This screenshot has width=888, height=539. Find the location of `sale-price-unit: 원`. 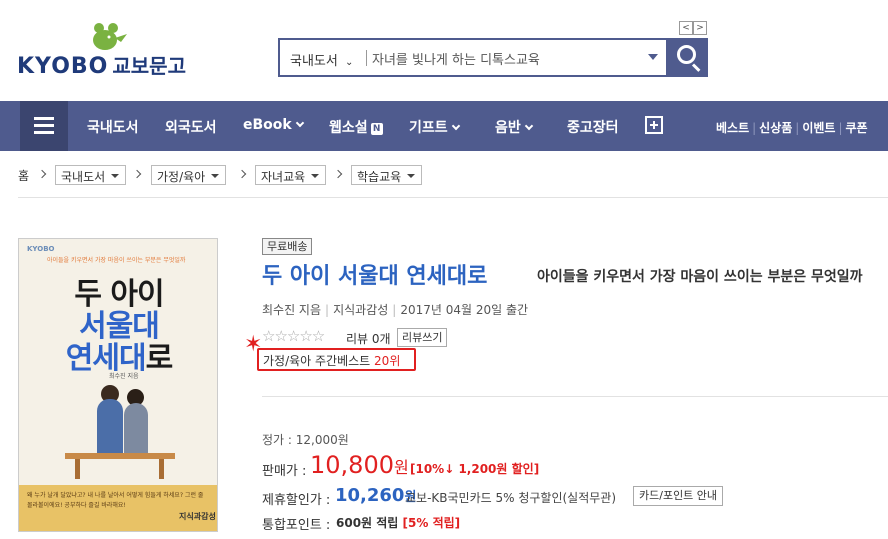

sale-price-unit: 원 is located at coordinates (401, 467).